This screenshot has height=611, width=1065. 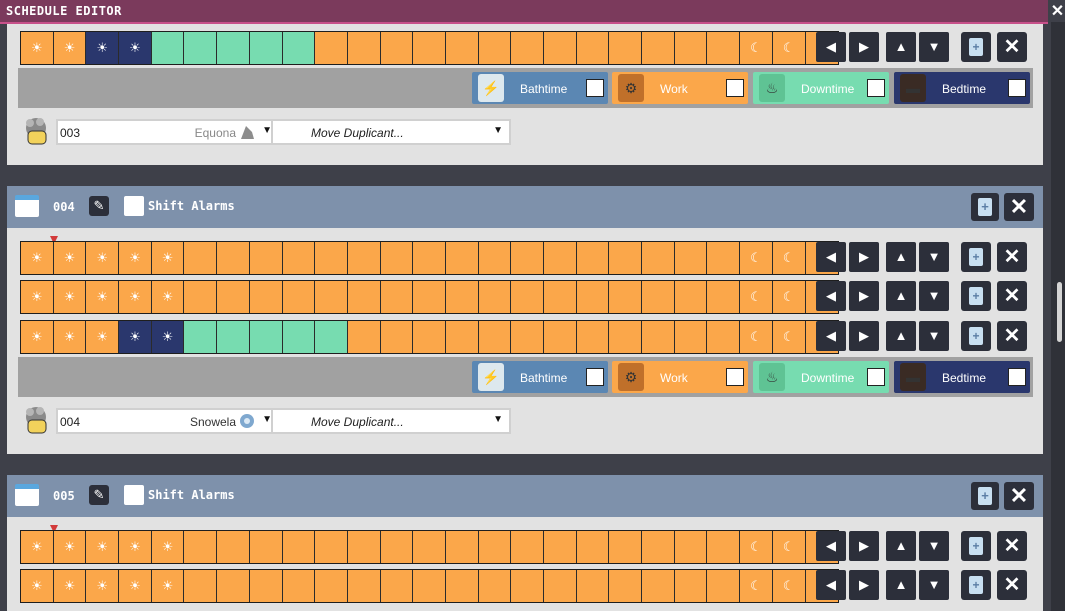 What do you see at coordinates (1057, 12) in the screenshot?
I see `close-icon: ✕` at bounding box center [1057, 12].